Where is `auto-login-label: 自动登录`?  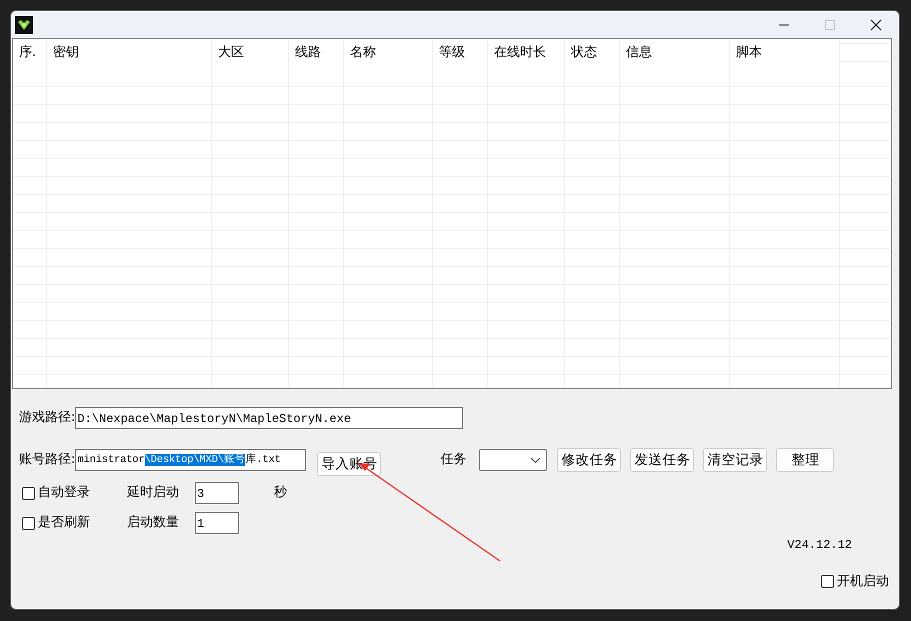 auto-login-label: 自动登录 is located at coordinates (64, 493).